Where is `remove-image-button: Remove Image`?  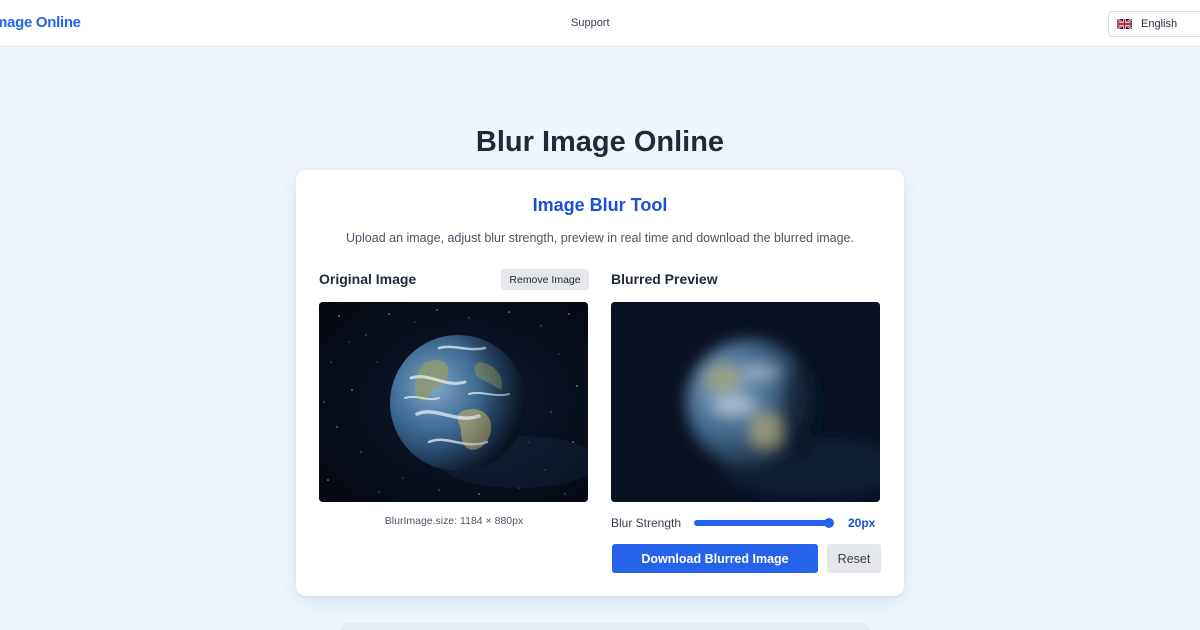
remove-image-button: Remove Image is located at coordinates (545, 279).